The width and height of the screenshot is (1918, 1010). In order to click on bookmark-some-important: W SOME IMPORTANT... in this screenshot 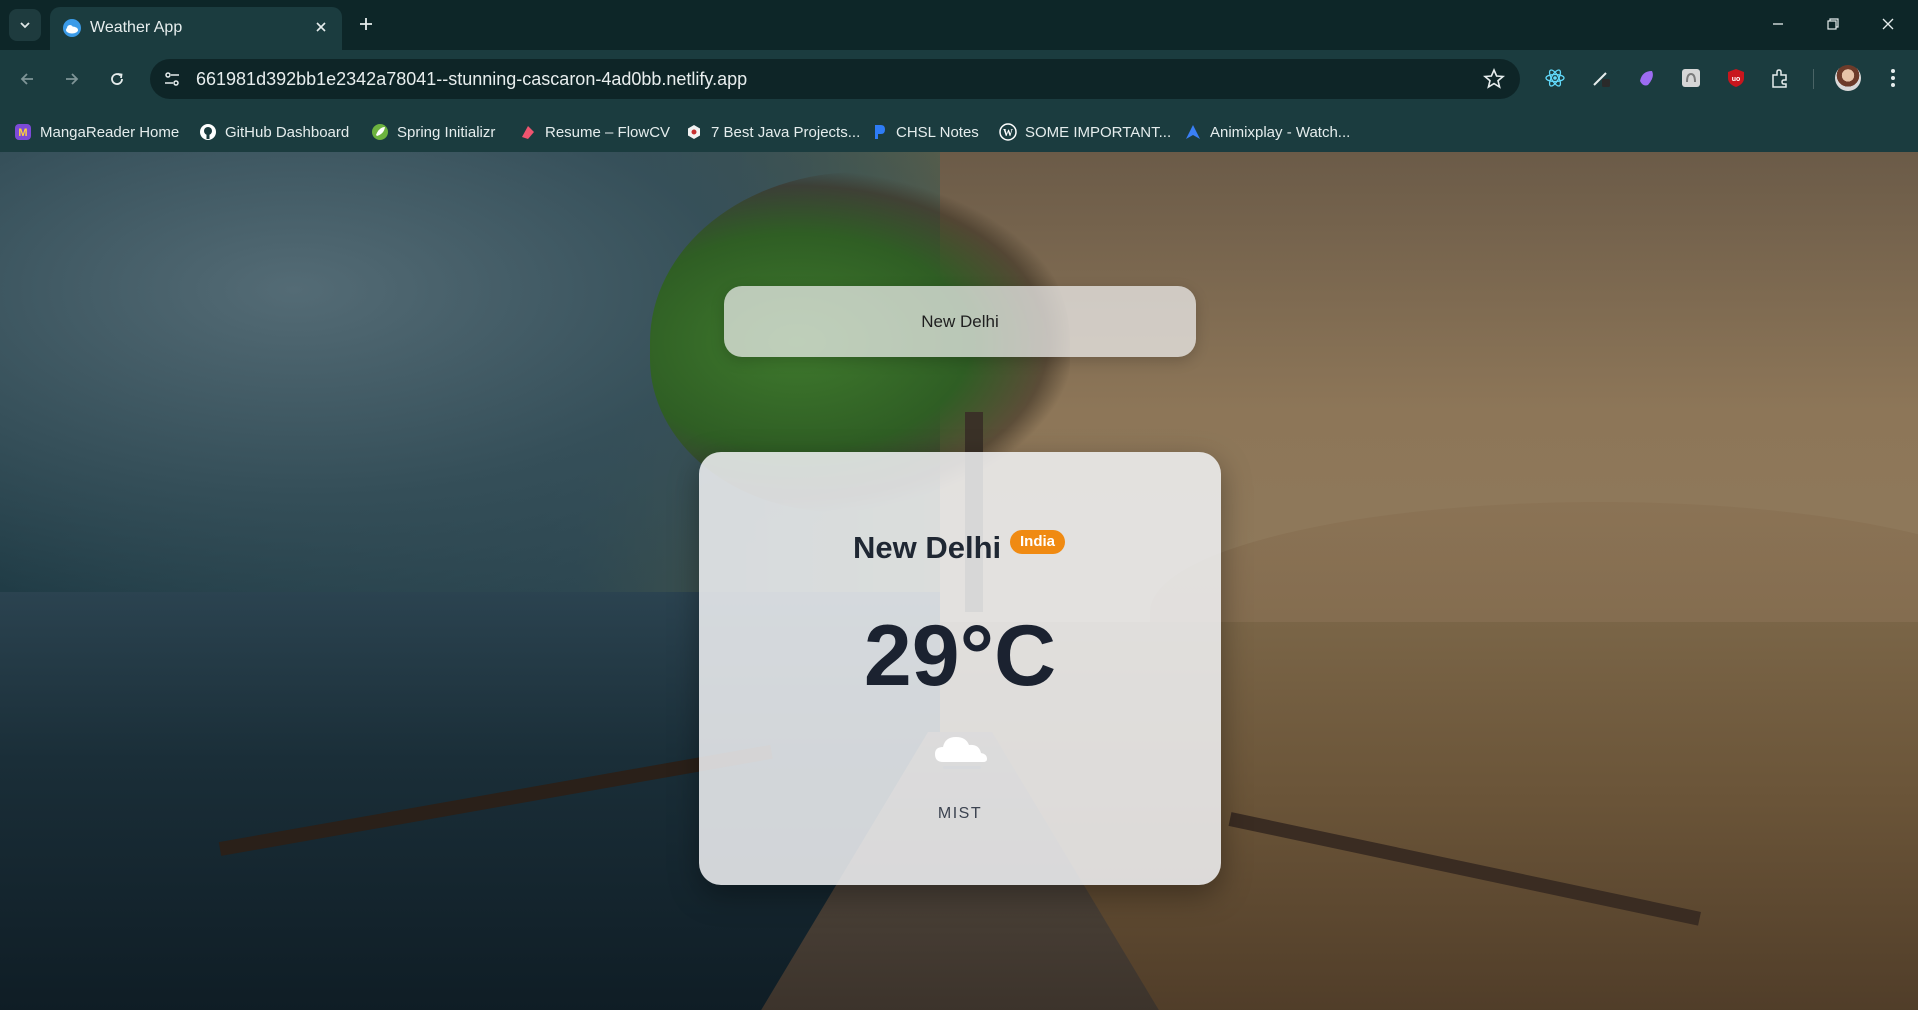, I will do `click(1084, 132)`.